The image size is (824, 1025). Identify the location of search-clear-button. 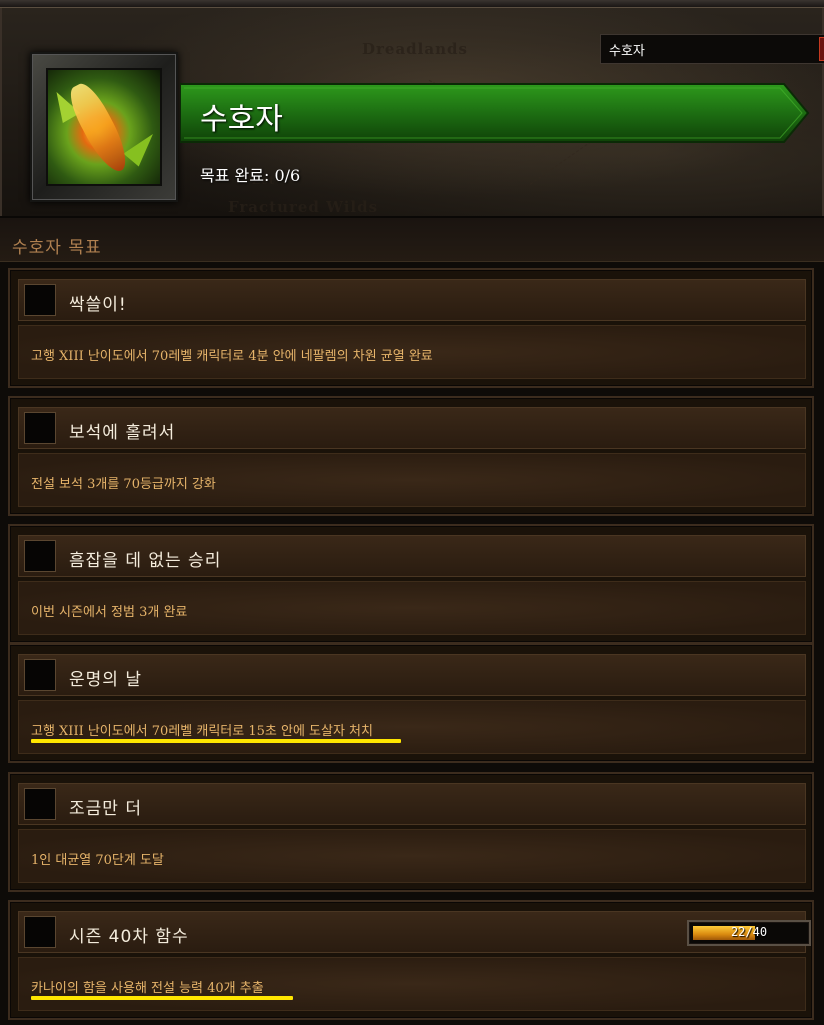
(821, 49).